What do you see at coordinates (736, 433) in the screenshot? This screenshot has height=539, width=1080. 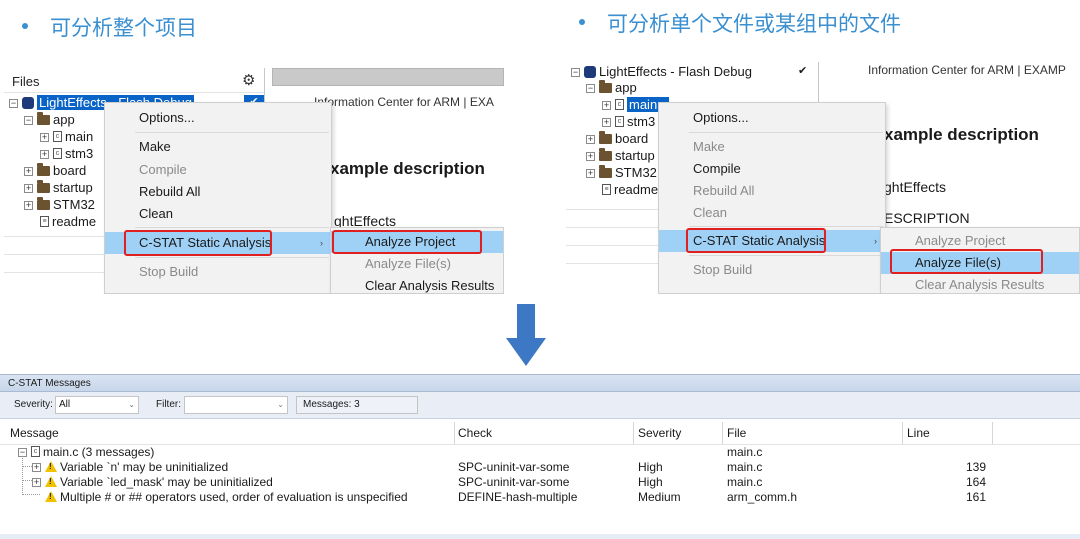 I see `column-header-file: File` at bounding box center [736, 433].